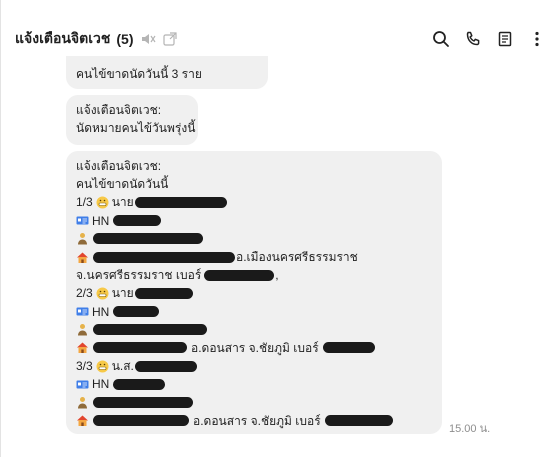 The width and height of the screenshot is (560, 457). Describe the element at coordinates (132, 120) in the screenshot. I see `message-bubble: แจ้งเตือนจิตเวช: นัดหมายคนไข้วันพรุ่งนี้` at that location.